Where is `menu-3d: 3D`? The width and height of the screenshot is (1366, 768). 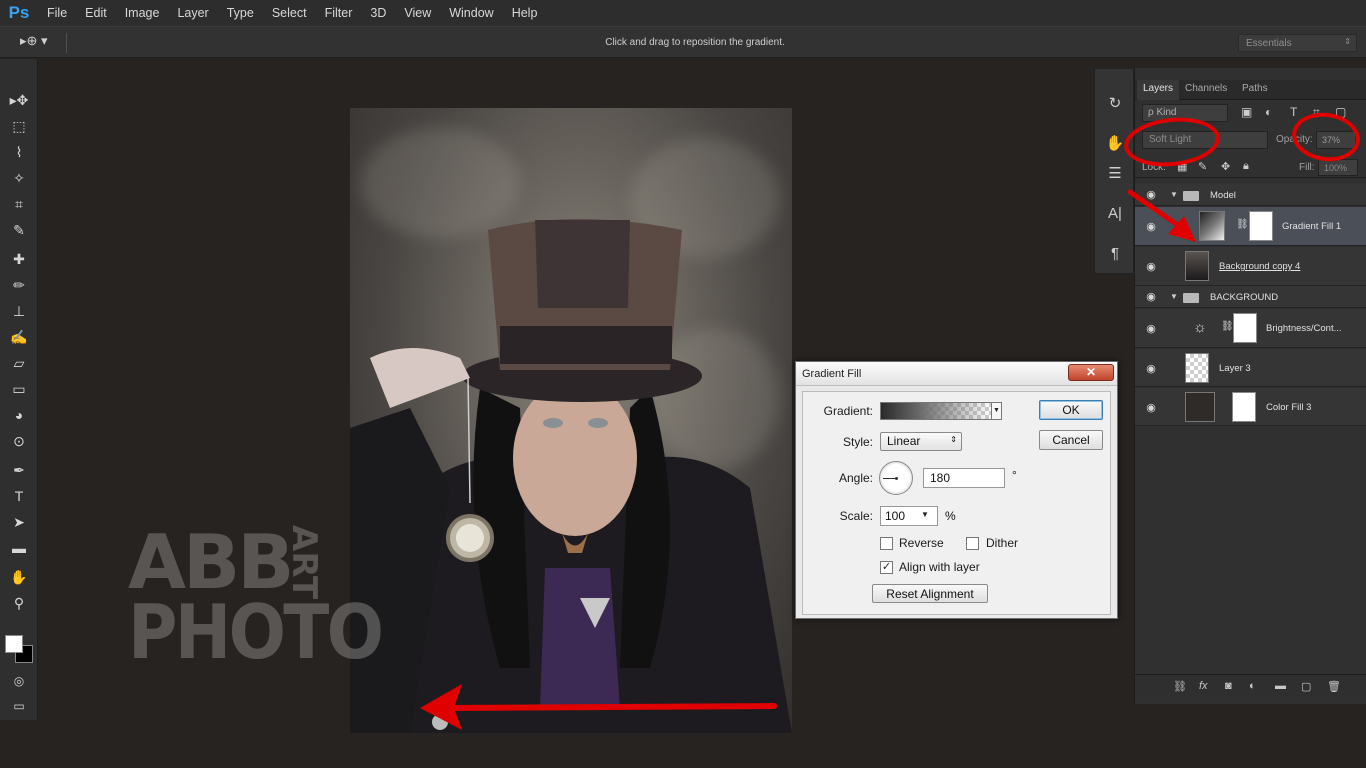 menu-3d: 3D is located at coordinates (378, 13).